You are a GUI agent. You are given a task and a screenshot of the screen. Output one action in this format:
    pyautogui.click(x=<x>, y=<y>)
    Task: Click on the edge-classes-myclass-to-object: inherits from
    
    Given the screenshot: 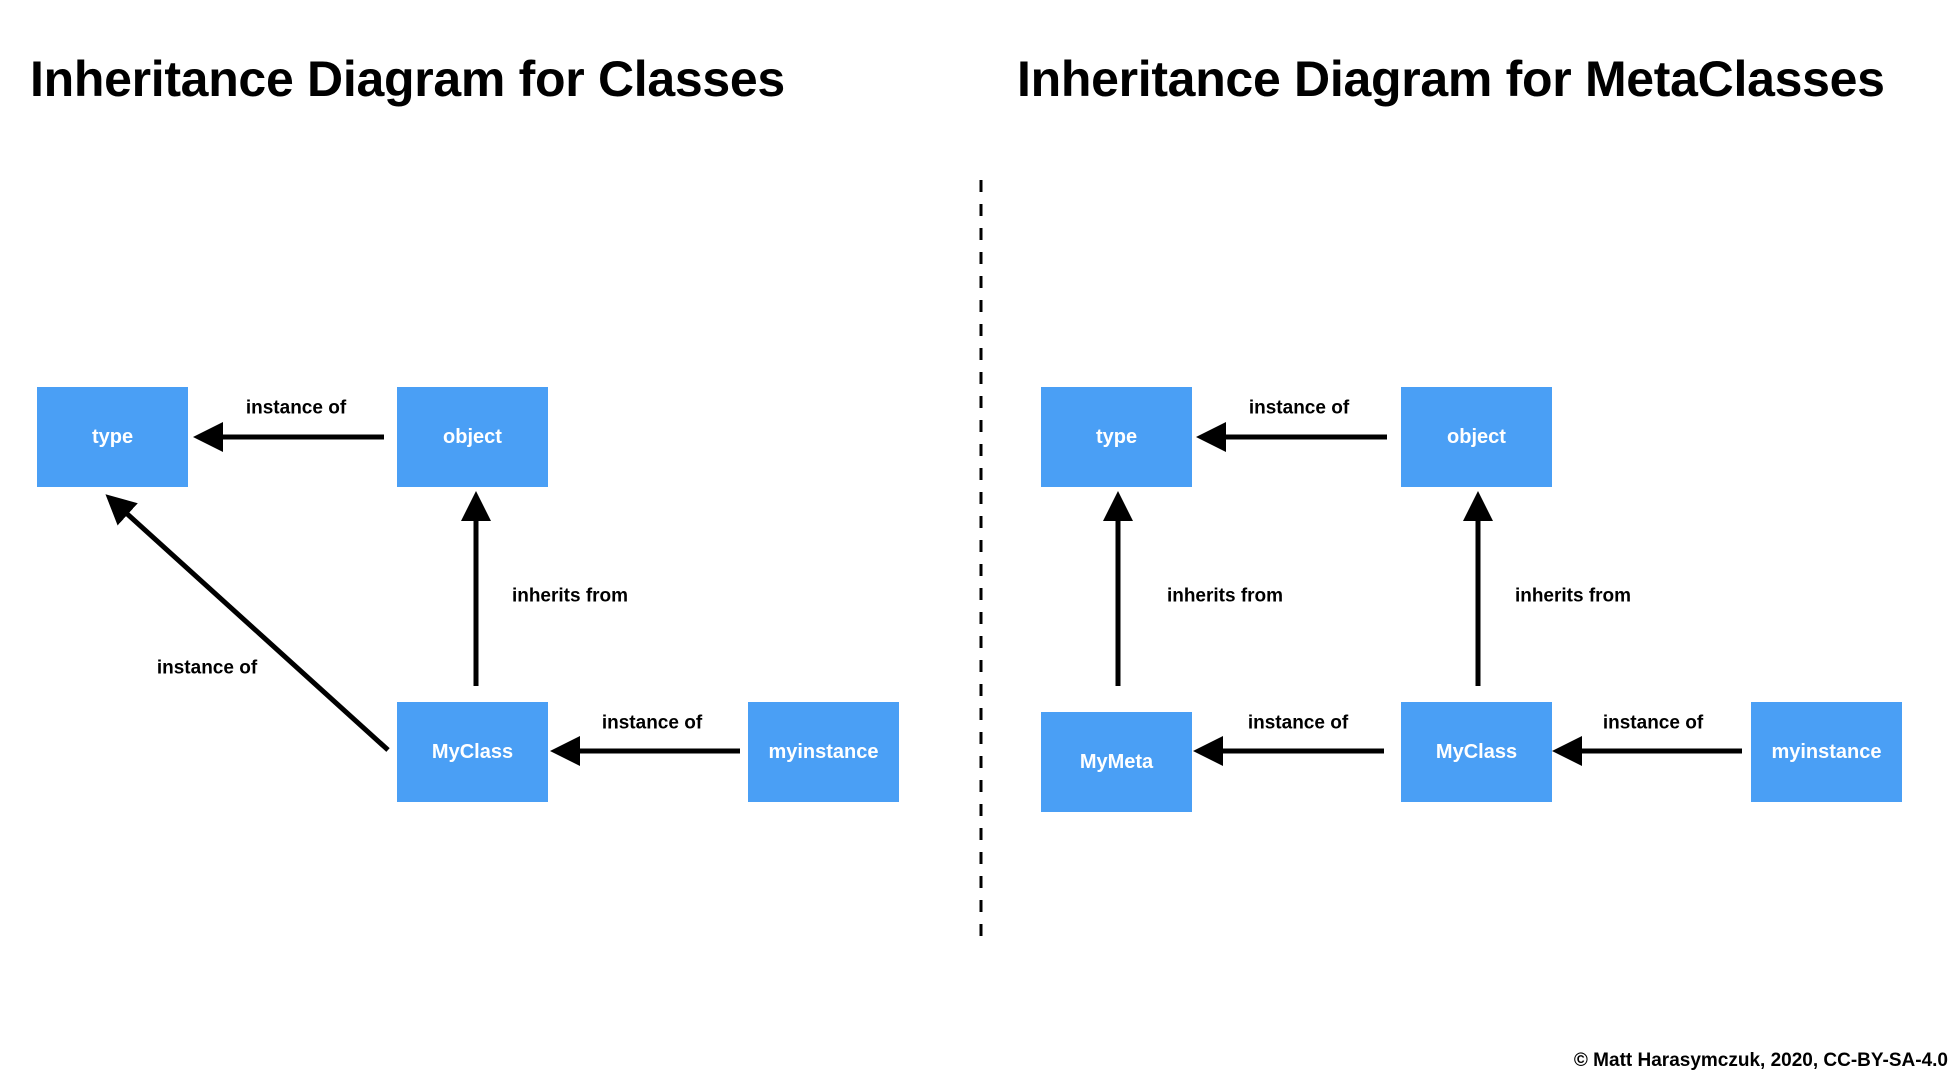 What is the action you would take?
    pyautogui.click(x=544, y=588)
    